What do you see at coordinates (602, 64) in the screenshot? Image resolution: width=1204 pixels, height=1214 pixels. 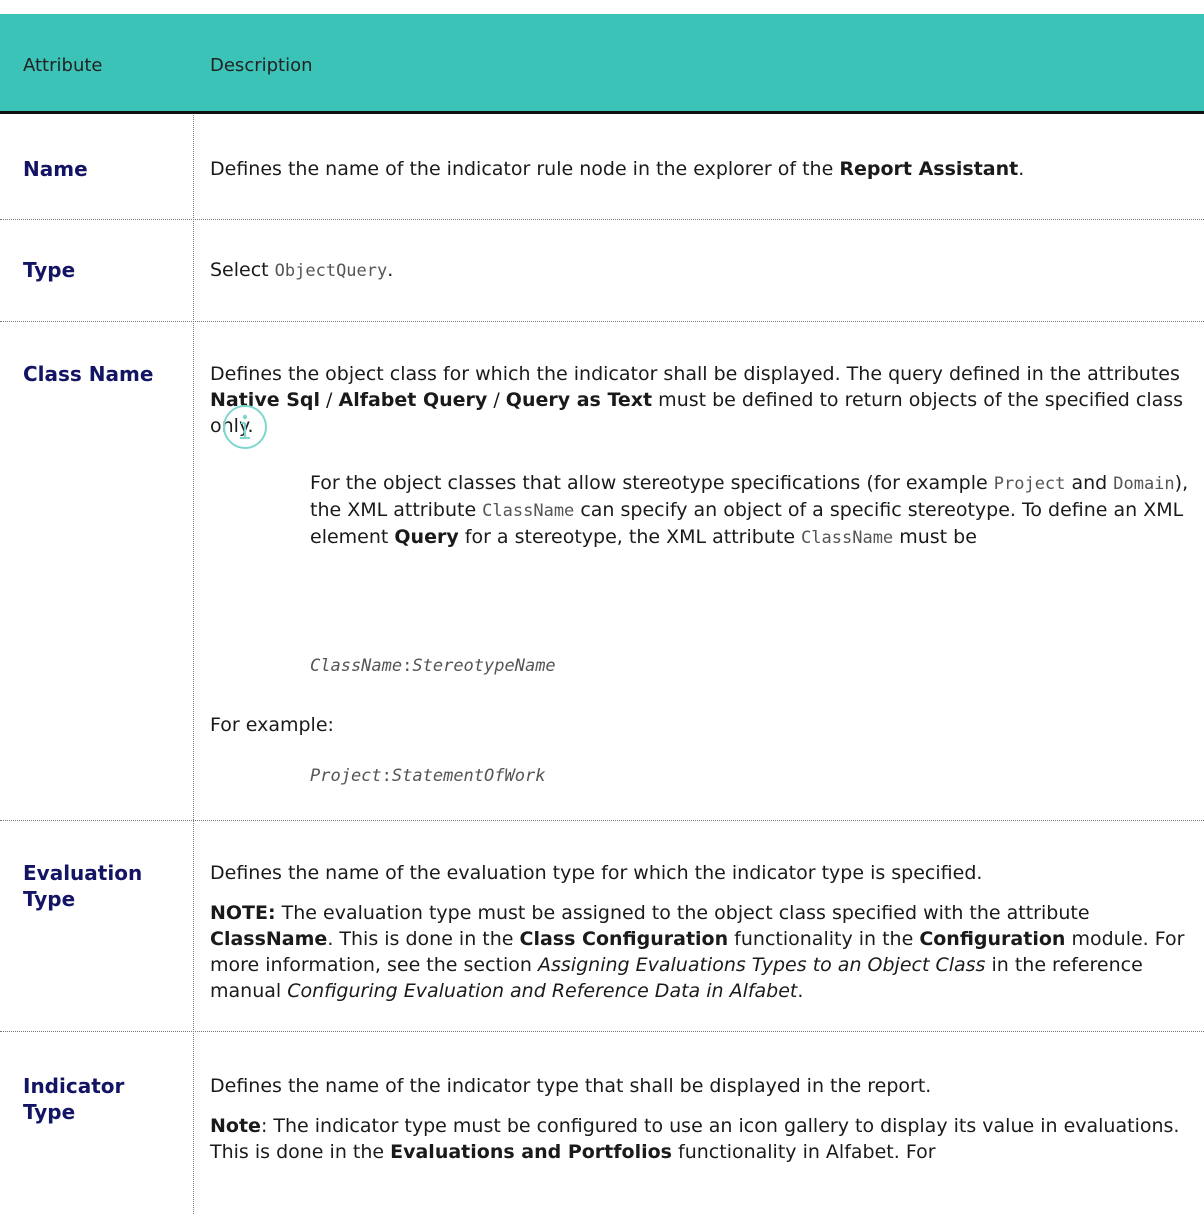 I see `table-header: Attribute Description` at bounding box center [602, 64].